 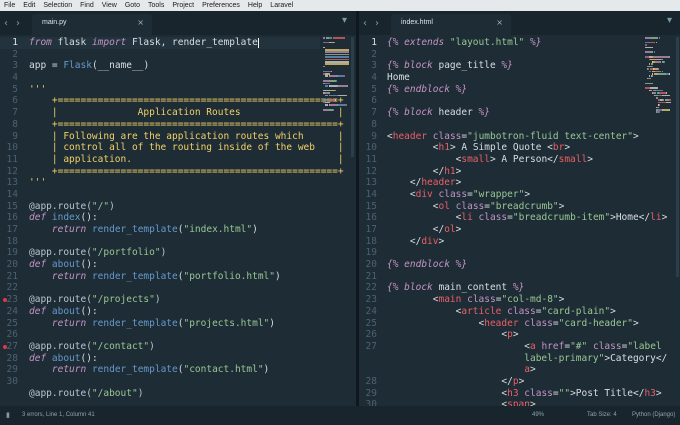 I want to click on status-tab-size: Tab Size: 4, so click(x=602, y=415).